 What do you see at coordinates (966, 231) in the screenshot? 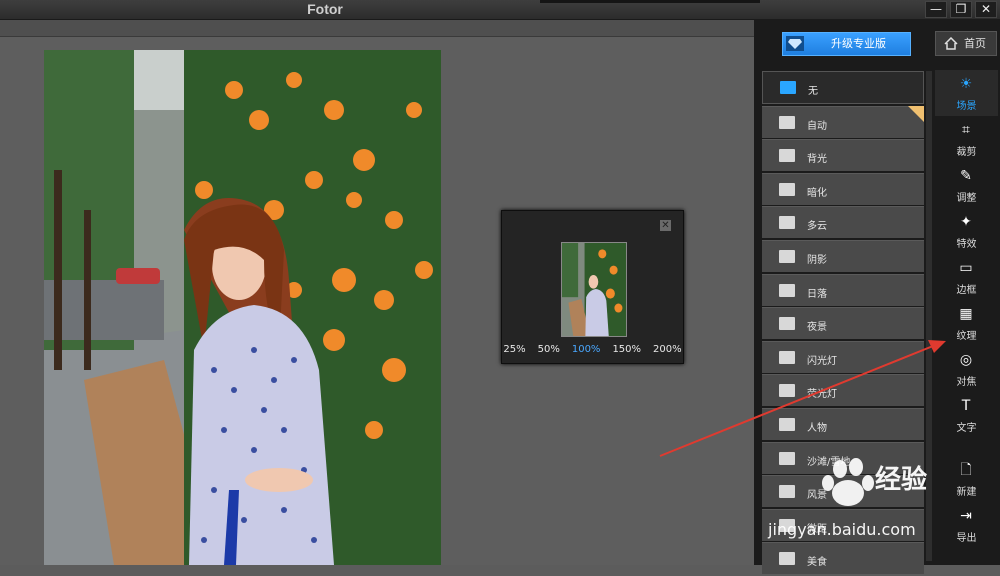
I see `tool-effects: ✦ 特效` at bounding box center [966, 231].